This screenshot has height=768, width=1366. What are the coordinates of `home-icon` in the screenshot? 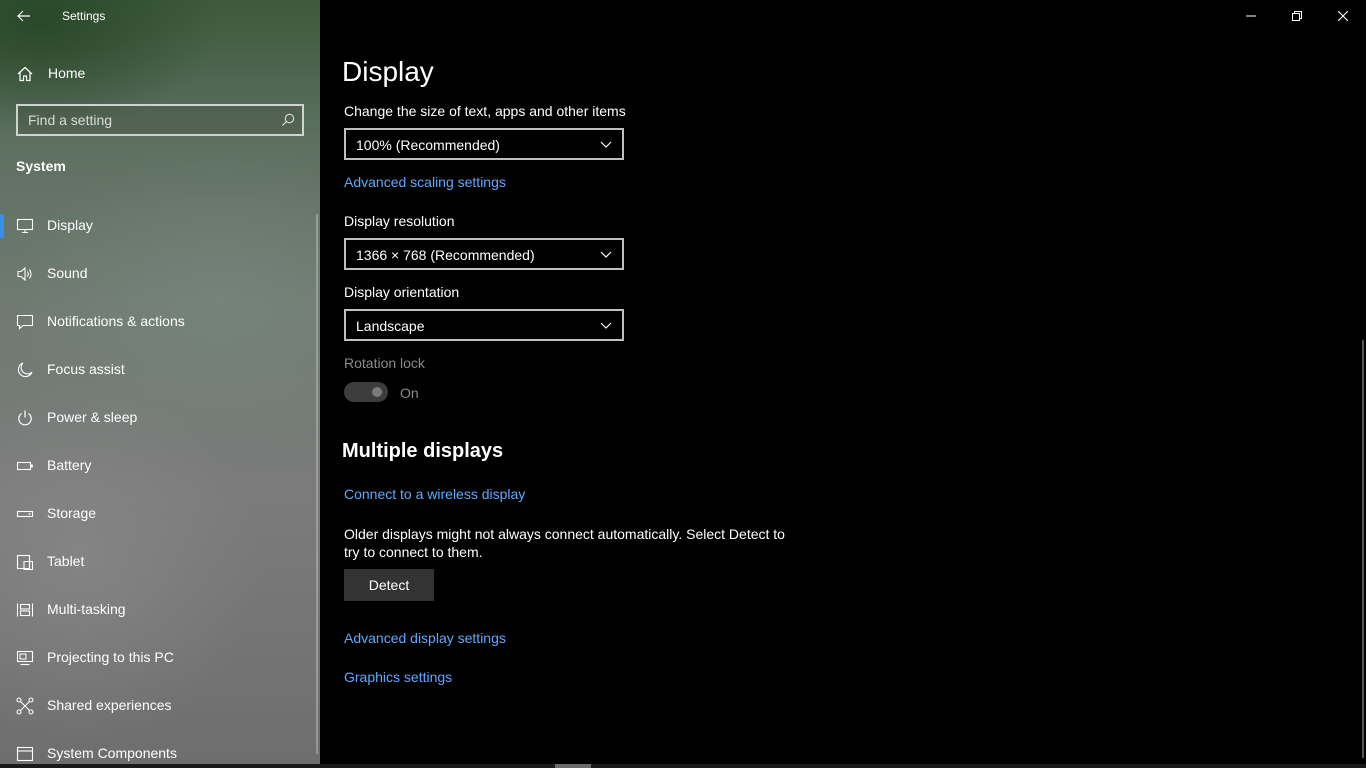 It's located at (25, 74).